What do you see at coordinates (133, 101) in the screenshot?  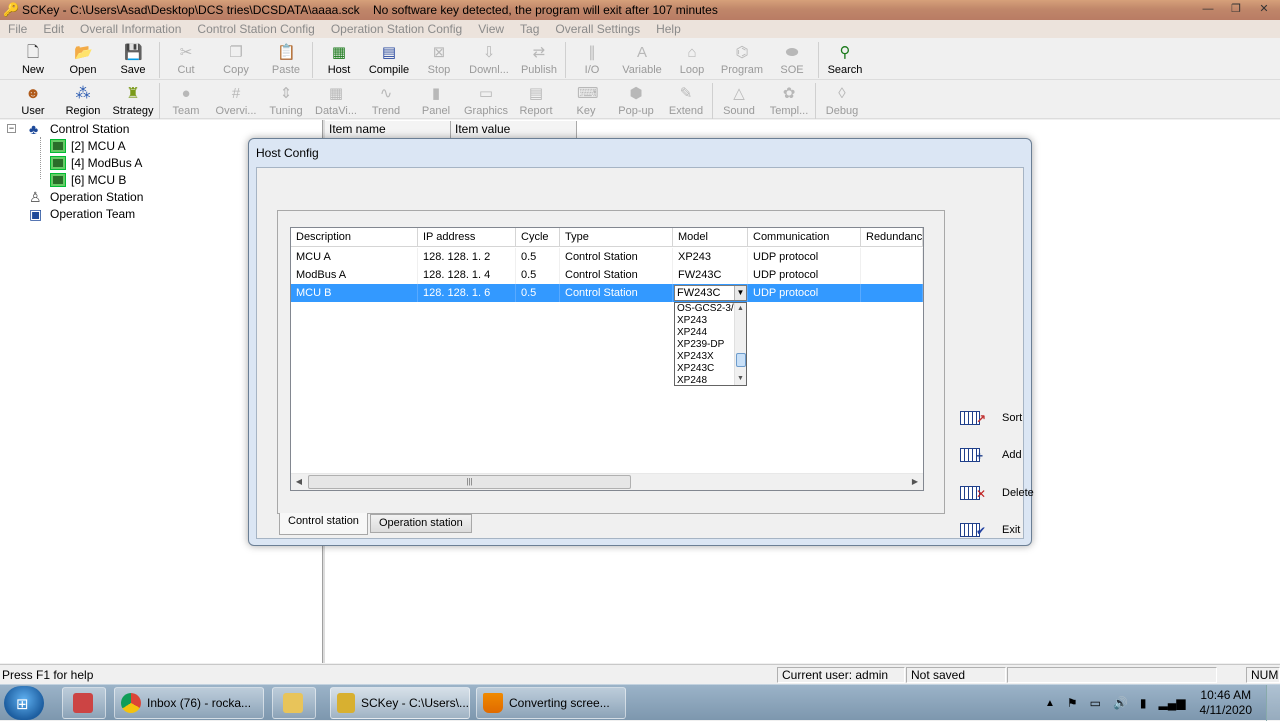 I see `strategy-button: ♜ Strategy` at bounding box center [133, 101].